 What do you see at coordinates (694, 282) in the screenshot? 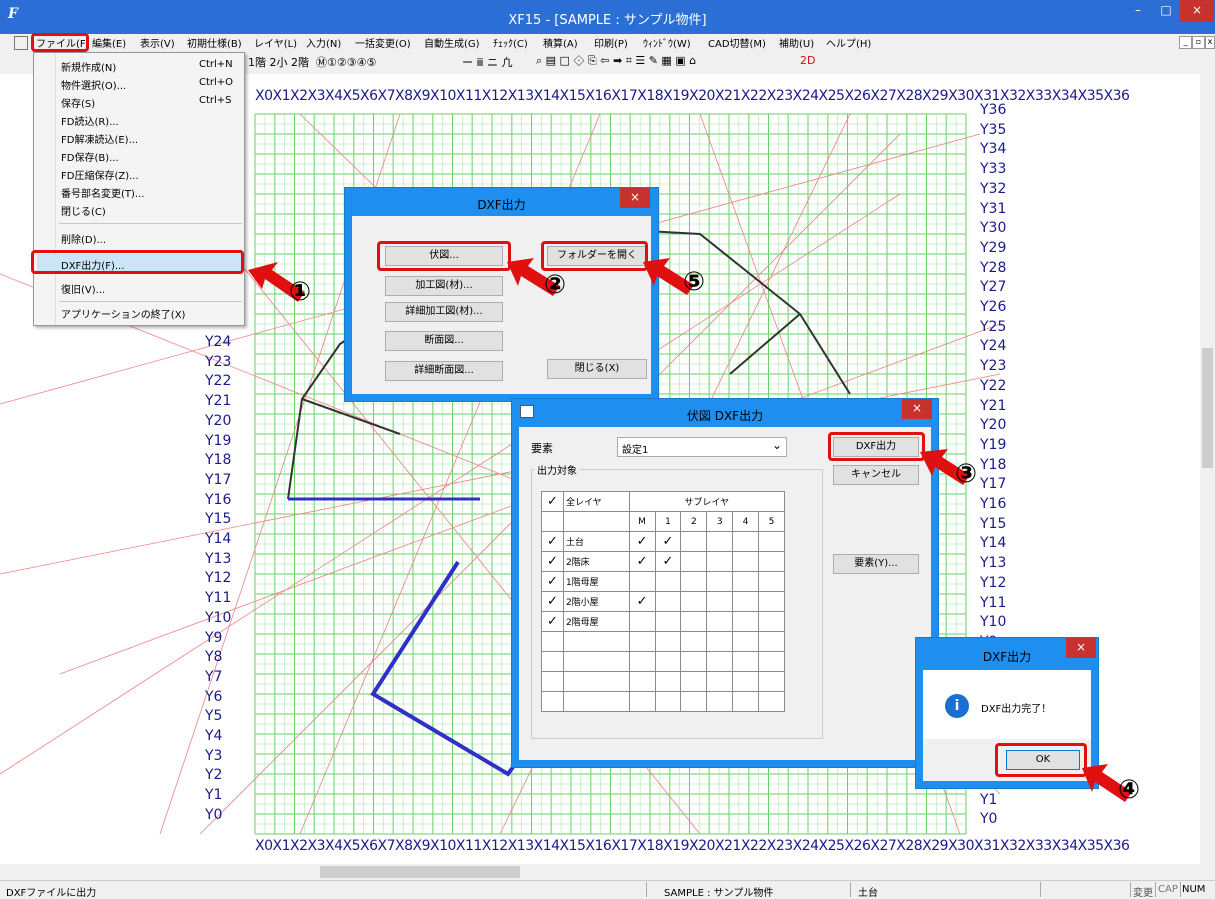
I see `step-5-label: ⑤` at bounding box center [694, 282].